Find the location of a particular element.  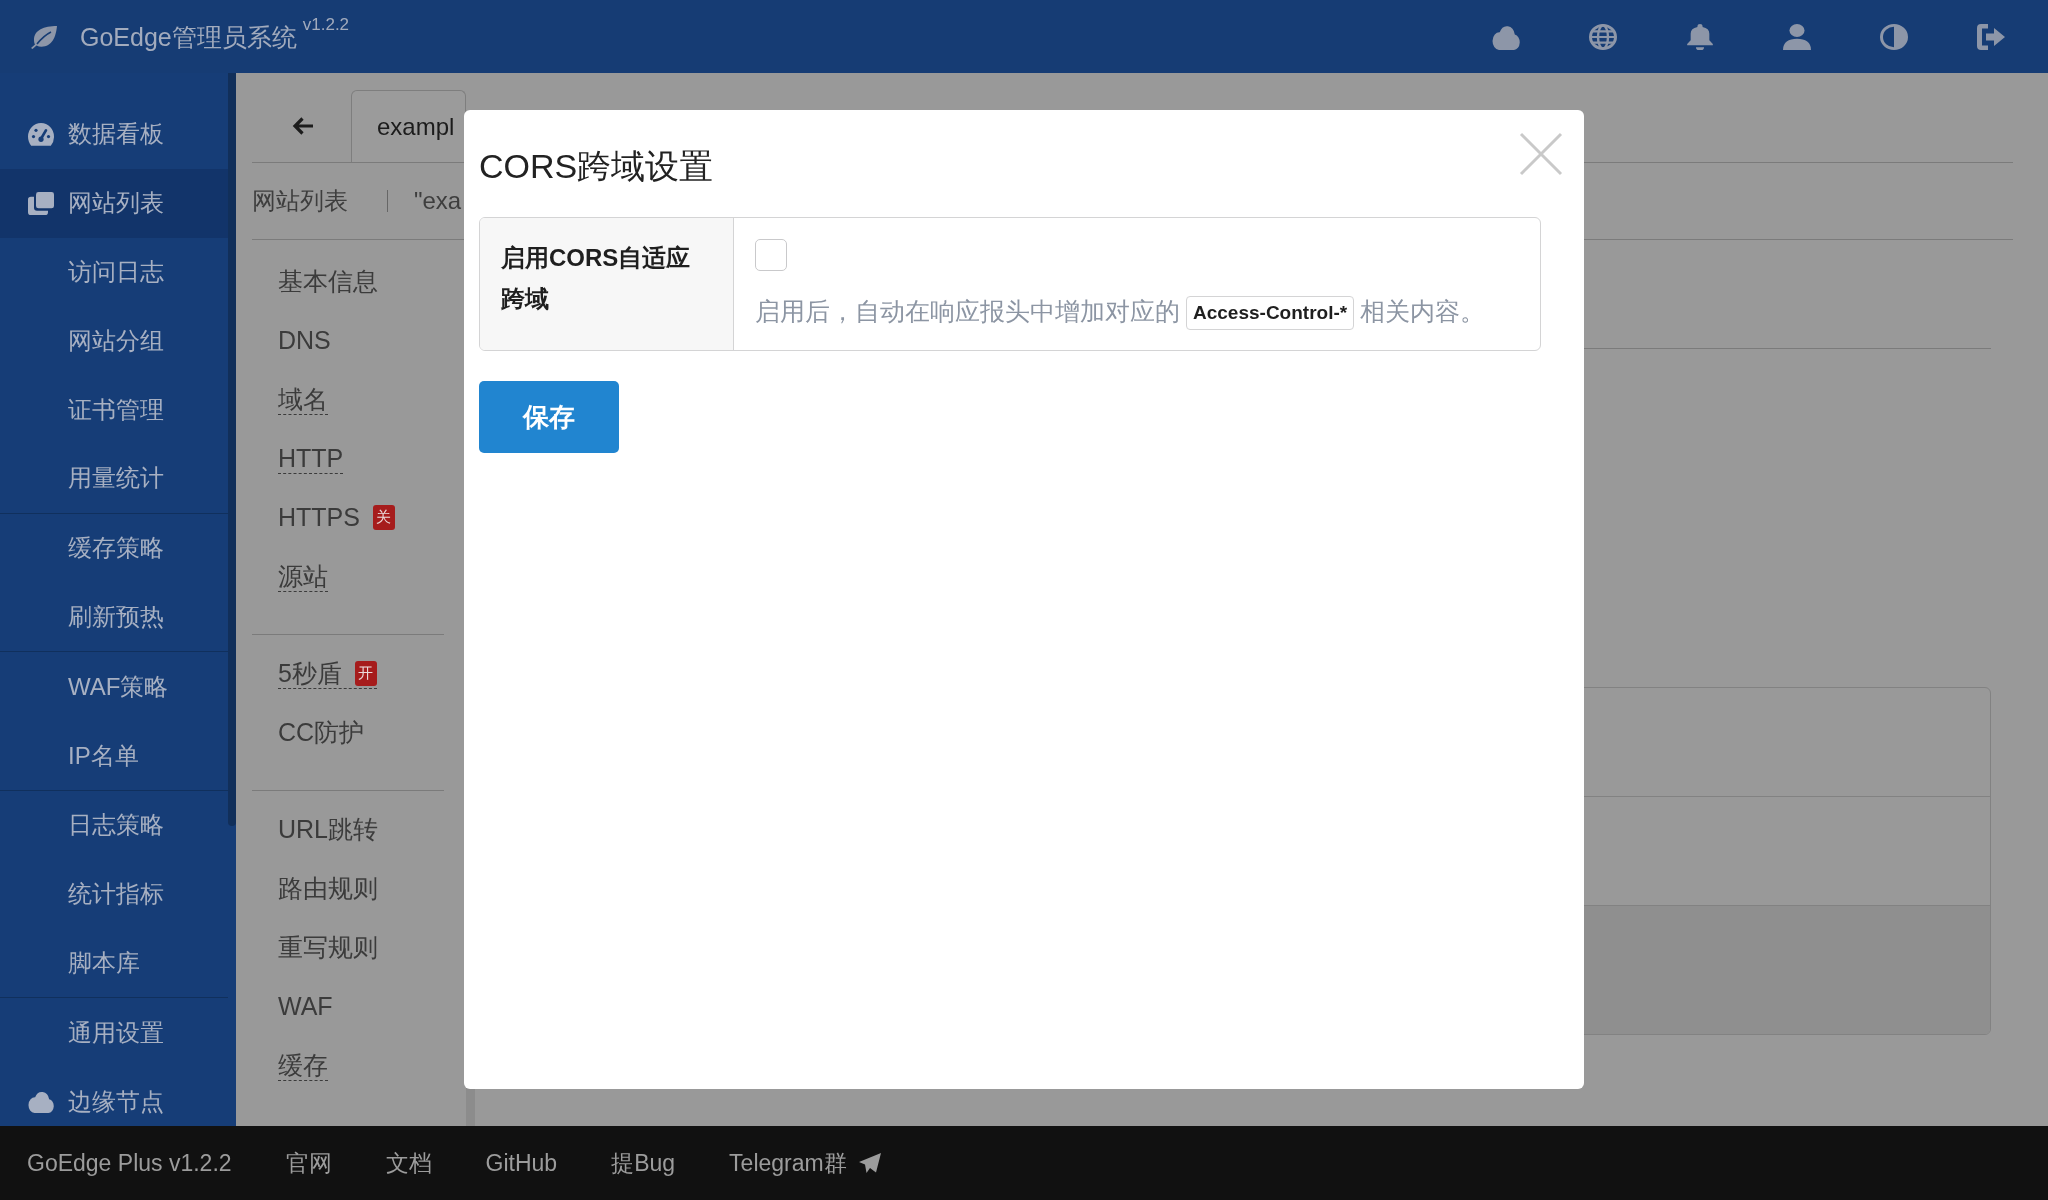

sidebar-item: 脚本库 is located at coordinates (114, 963).